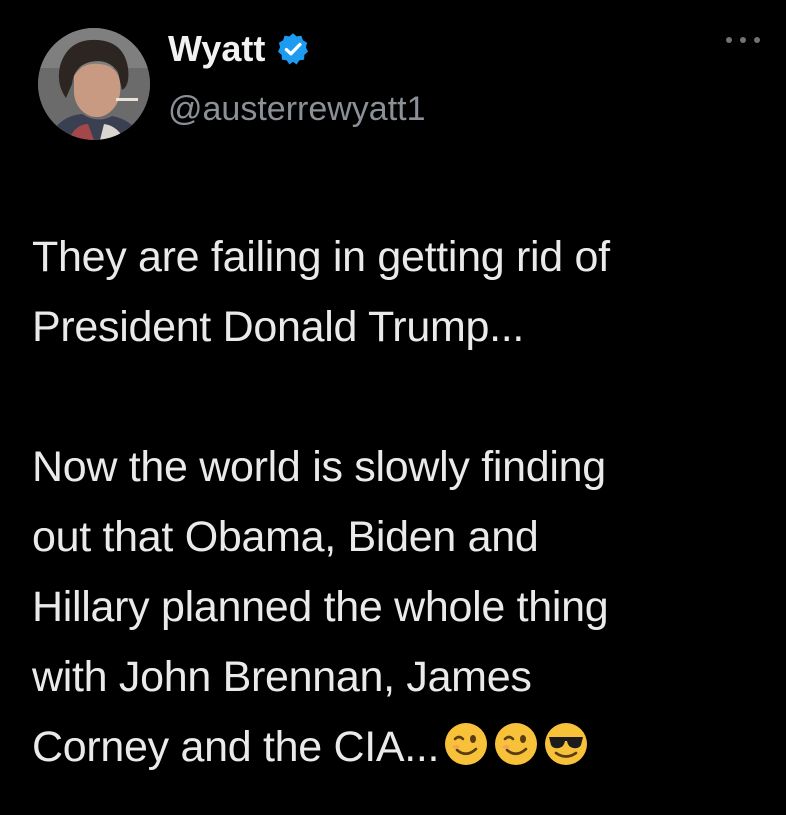 This screenshot has width=786, height=815. I want to click on smiling-face-with-sunglasses-icon, so click(566, 741).